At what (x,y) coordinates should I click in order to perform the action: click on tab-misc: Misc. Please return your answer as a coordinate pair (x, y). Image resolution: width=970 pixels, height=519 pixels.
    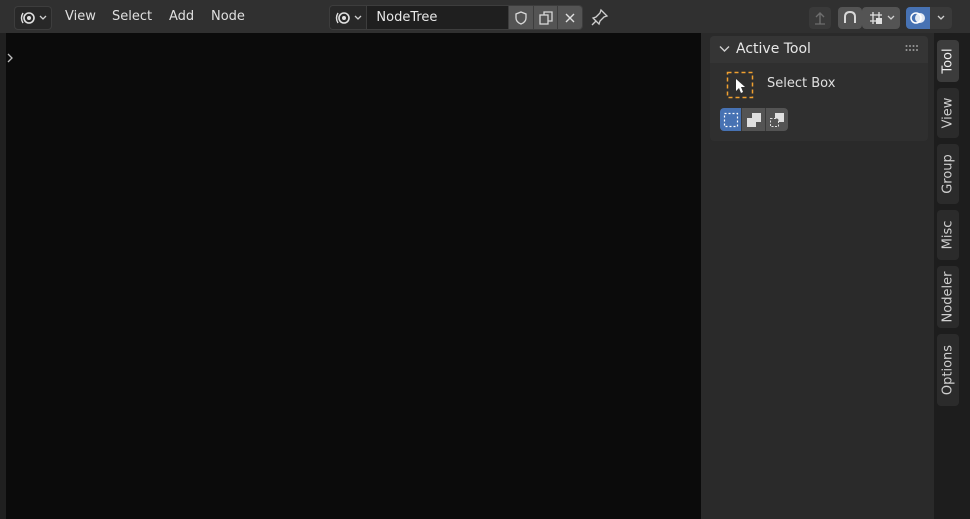
    Looking at the image, I should click on (948, 235).